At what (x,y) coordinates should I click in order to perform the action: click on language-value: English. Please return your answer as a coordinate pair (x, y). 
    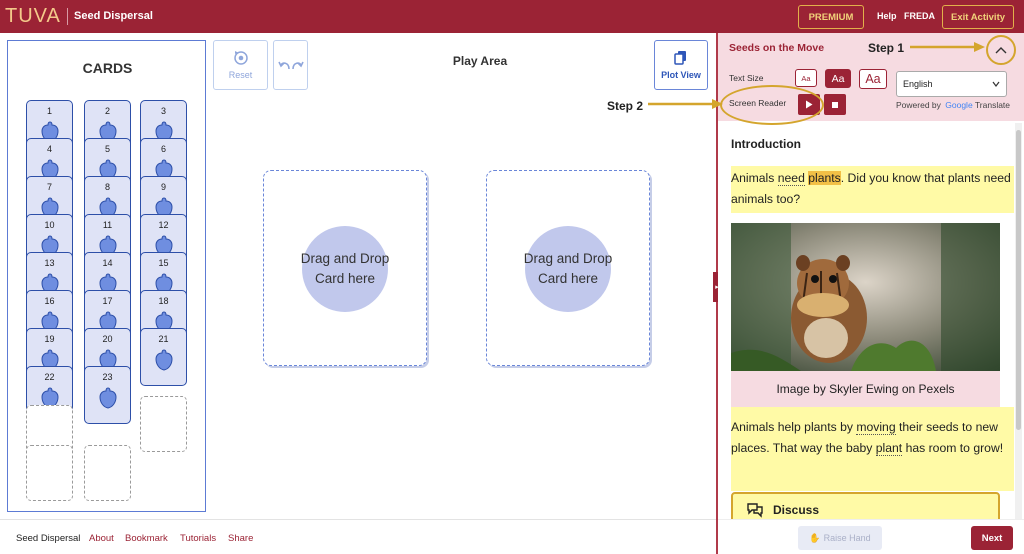
    Looking at the image, I should click on (918, 84).